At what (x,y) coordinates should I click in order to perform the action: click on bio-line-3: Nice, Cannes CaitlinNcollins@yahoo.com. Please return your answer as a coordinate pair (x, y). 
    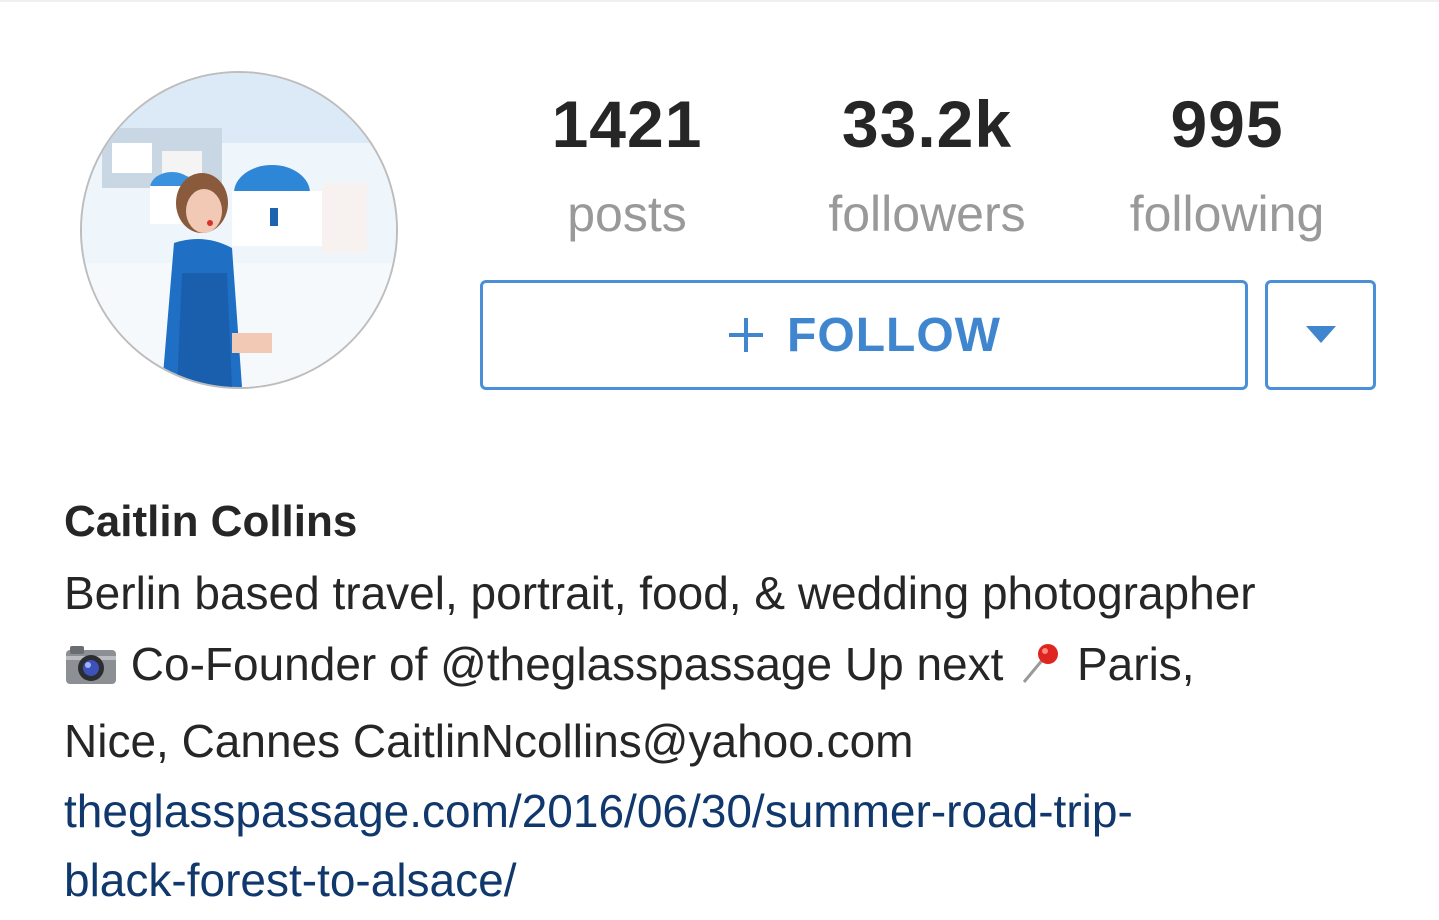
    Looking at the image, I should click on (489, 741).